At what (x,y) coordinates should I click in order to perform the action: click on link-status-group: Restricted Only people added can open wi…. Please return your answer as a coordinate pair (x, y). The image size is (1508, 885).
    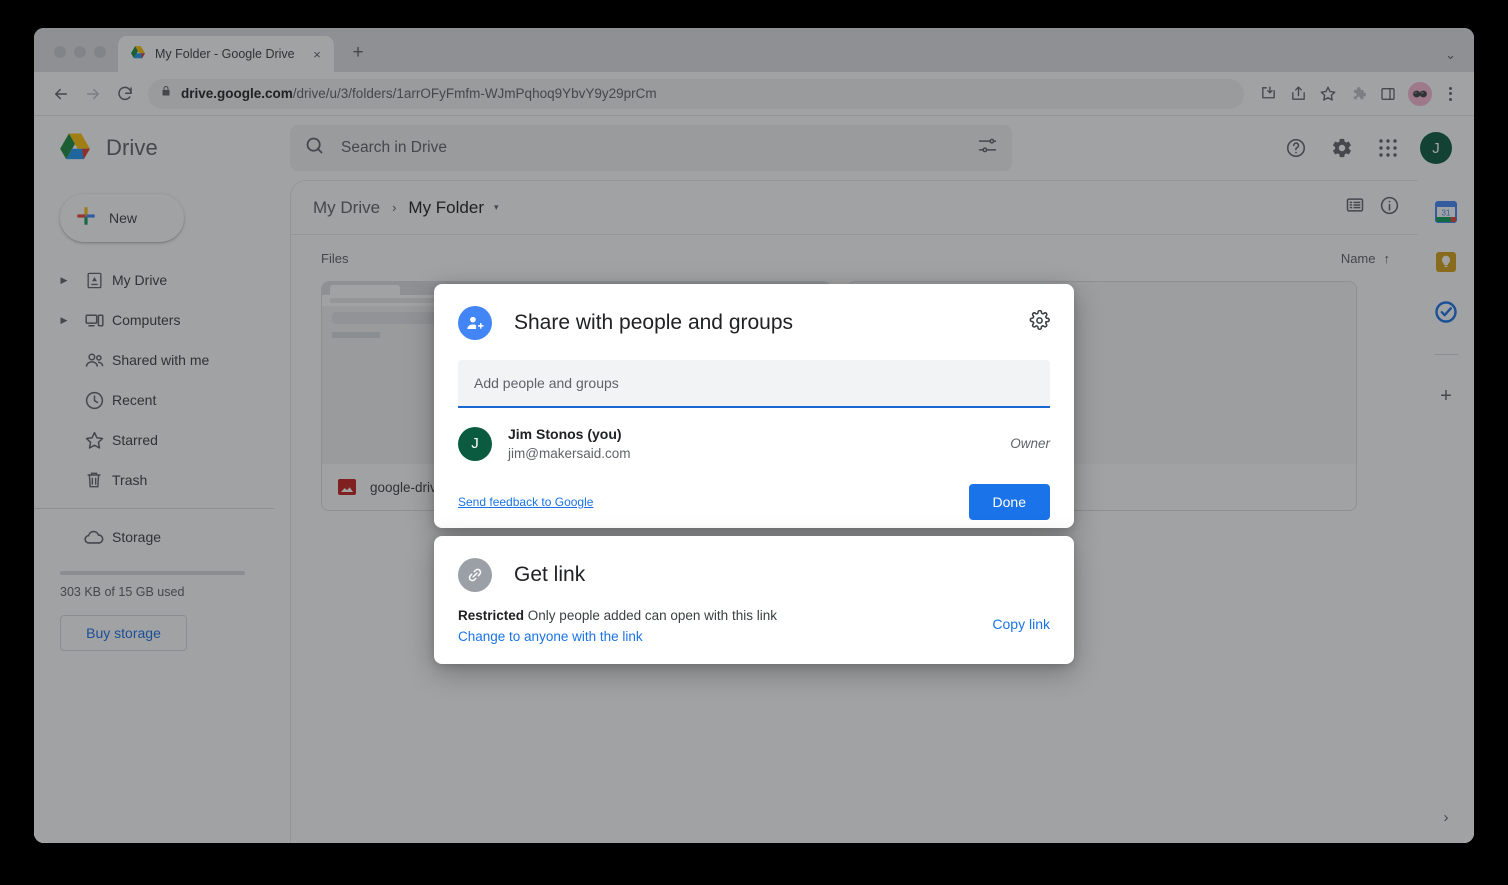
    Looking at the image, I should click on (617, 627).